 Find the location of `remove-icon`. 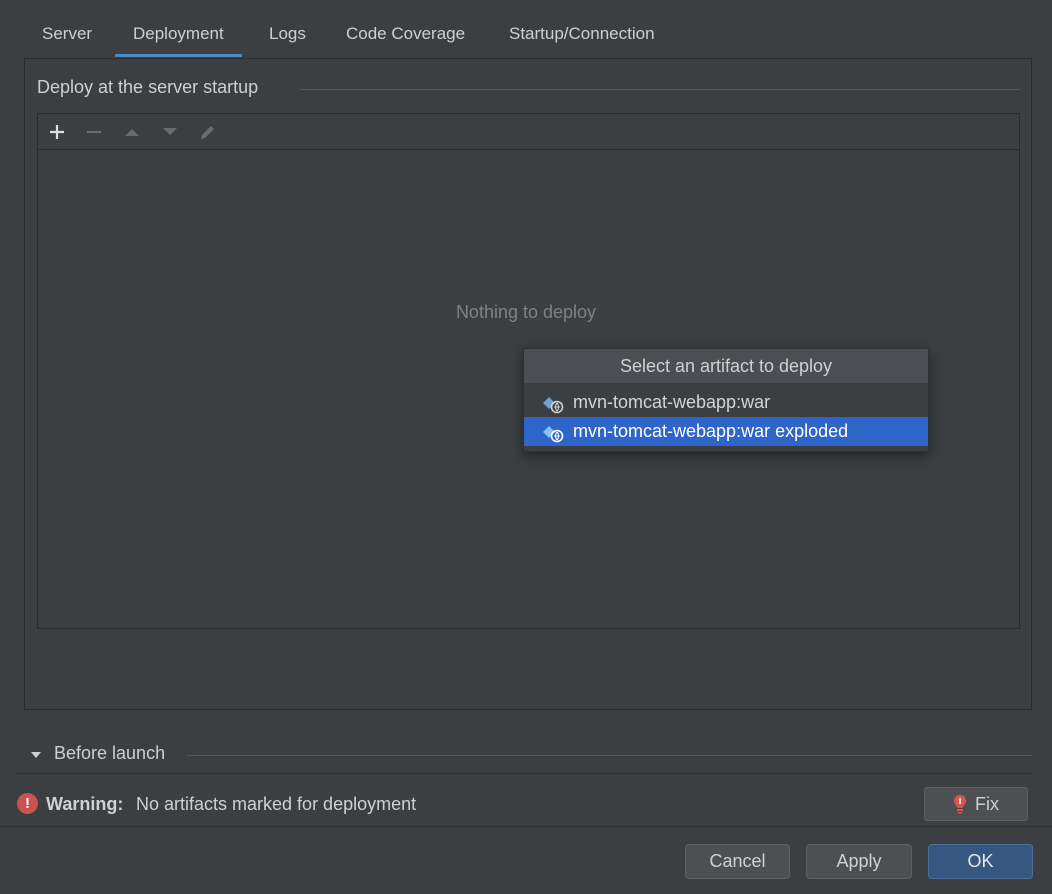

remove-icon is located at coordinates (94, 131).